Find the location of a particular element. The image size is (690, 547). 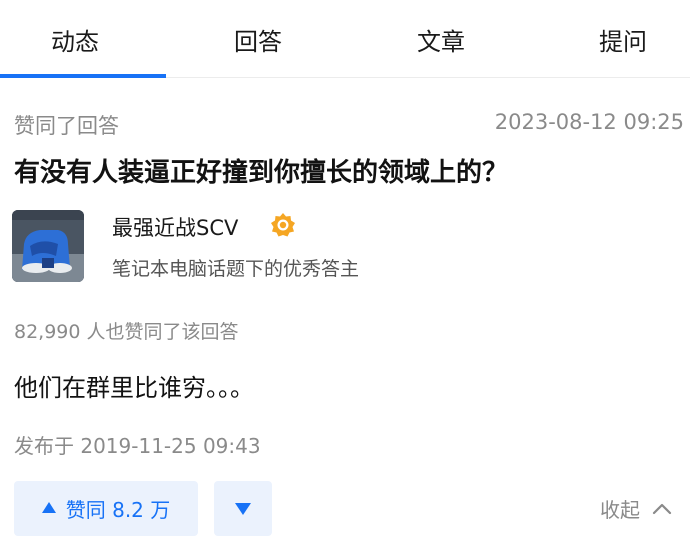

author-description: 笔记本电脑话题下的优秀答主 is located at coordinates (236, 269).